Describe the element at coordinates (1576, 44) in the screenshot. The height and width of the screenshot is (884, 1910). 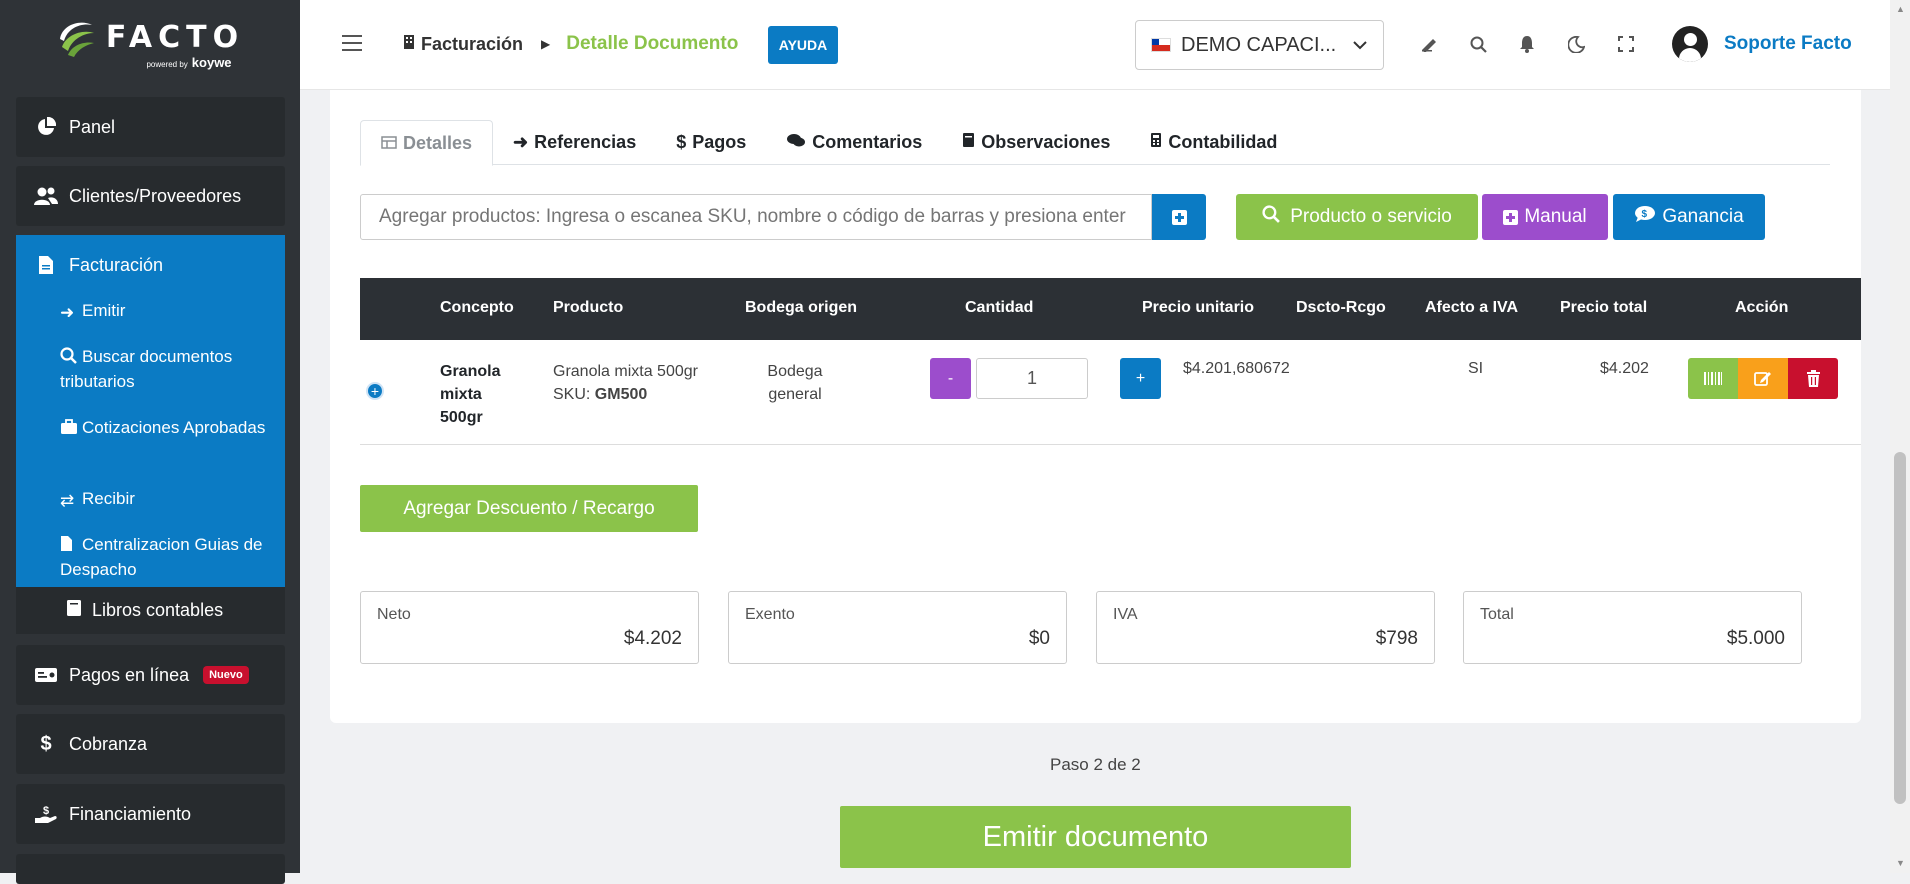
I see `moon-icon` at that location.